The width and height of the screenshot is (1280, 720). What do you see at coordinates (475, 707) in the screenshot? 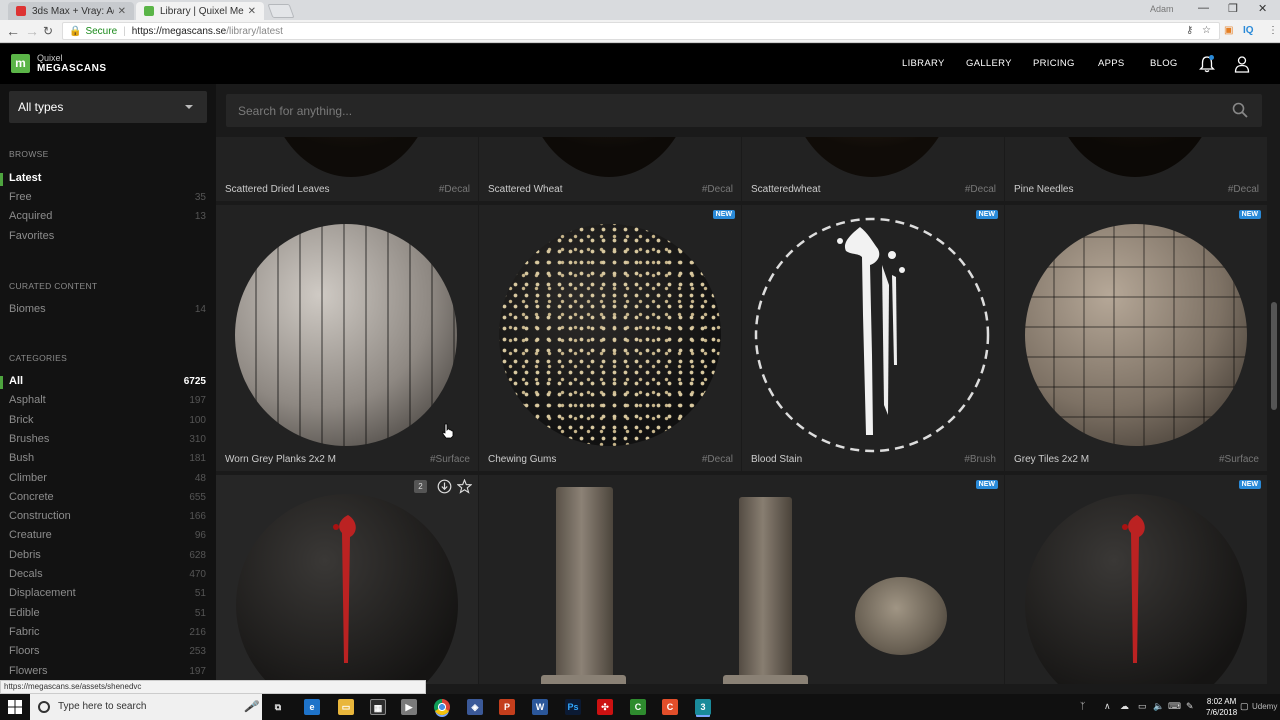
I see `app-taskbar-icon: ◈` at bounding box center [475, 707].